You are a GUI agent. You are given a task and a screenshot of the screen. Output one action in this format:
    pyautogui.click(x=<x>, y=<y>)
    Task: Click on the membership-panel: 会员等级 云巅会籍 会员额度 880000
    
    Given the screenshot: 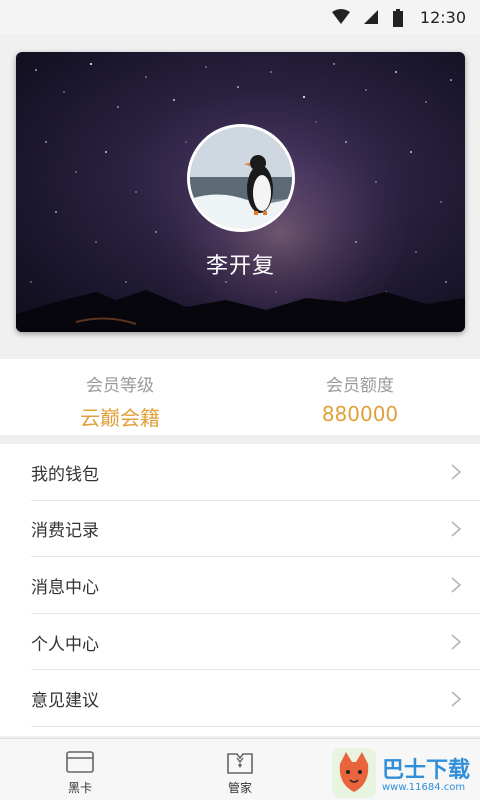 What is the action you would take?
    pyautogui.click(x=240, y=397)
    